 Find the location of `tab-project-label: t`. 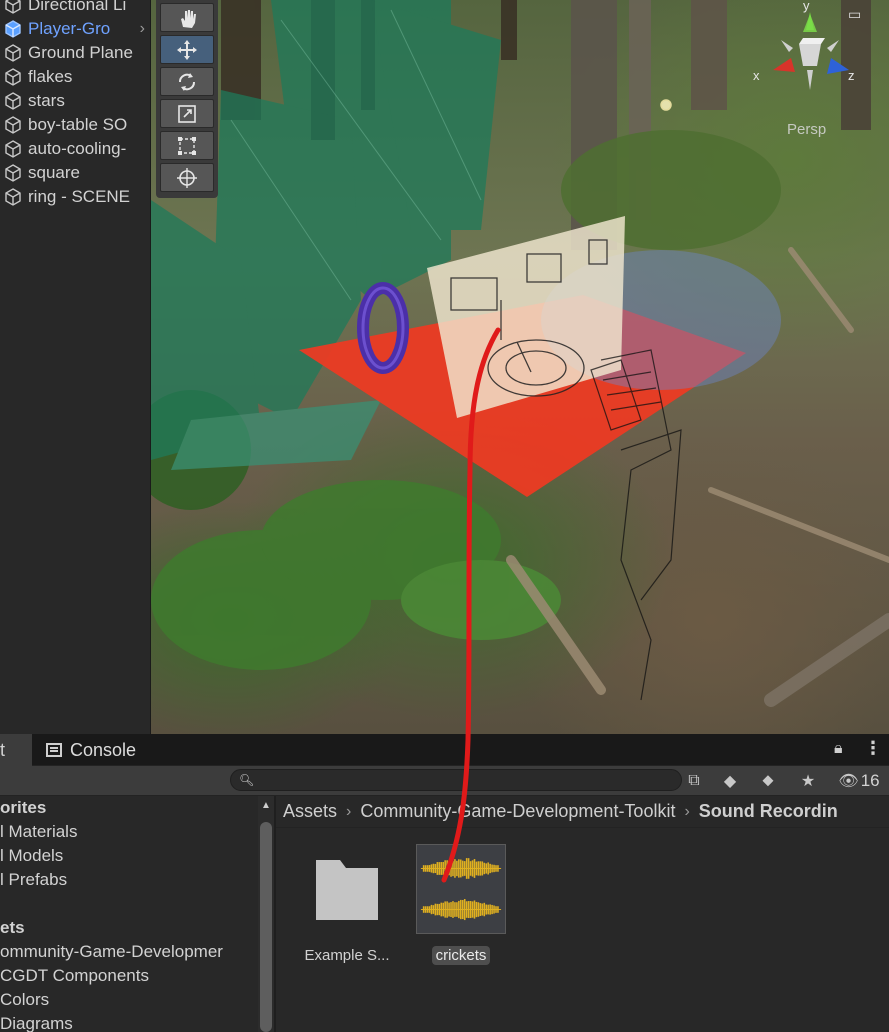

tab-project-label: t is located at coordinates (3, 749).